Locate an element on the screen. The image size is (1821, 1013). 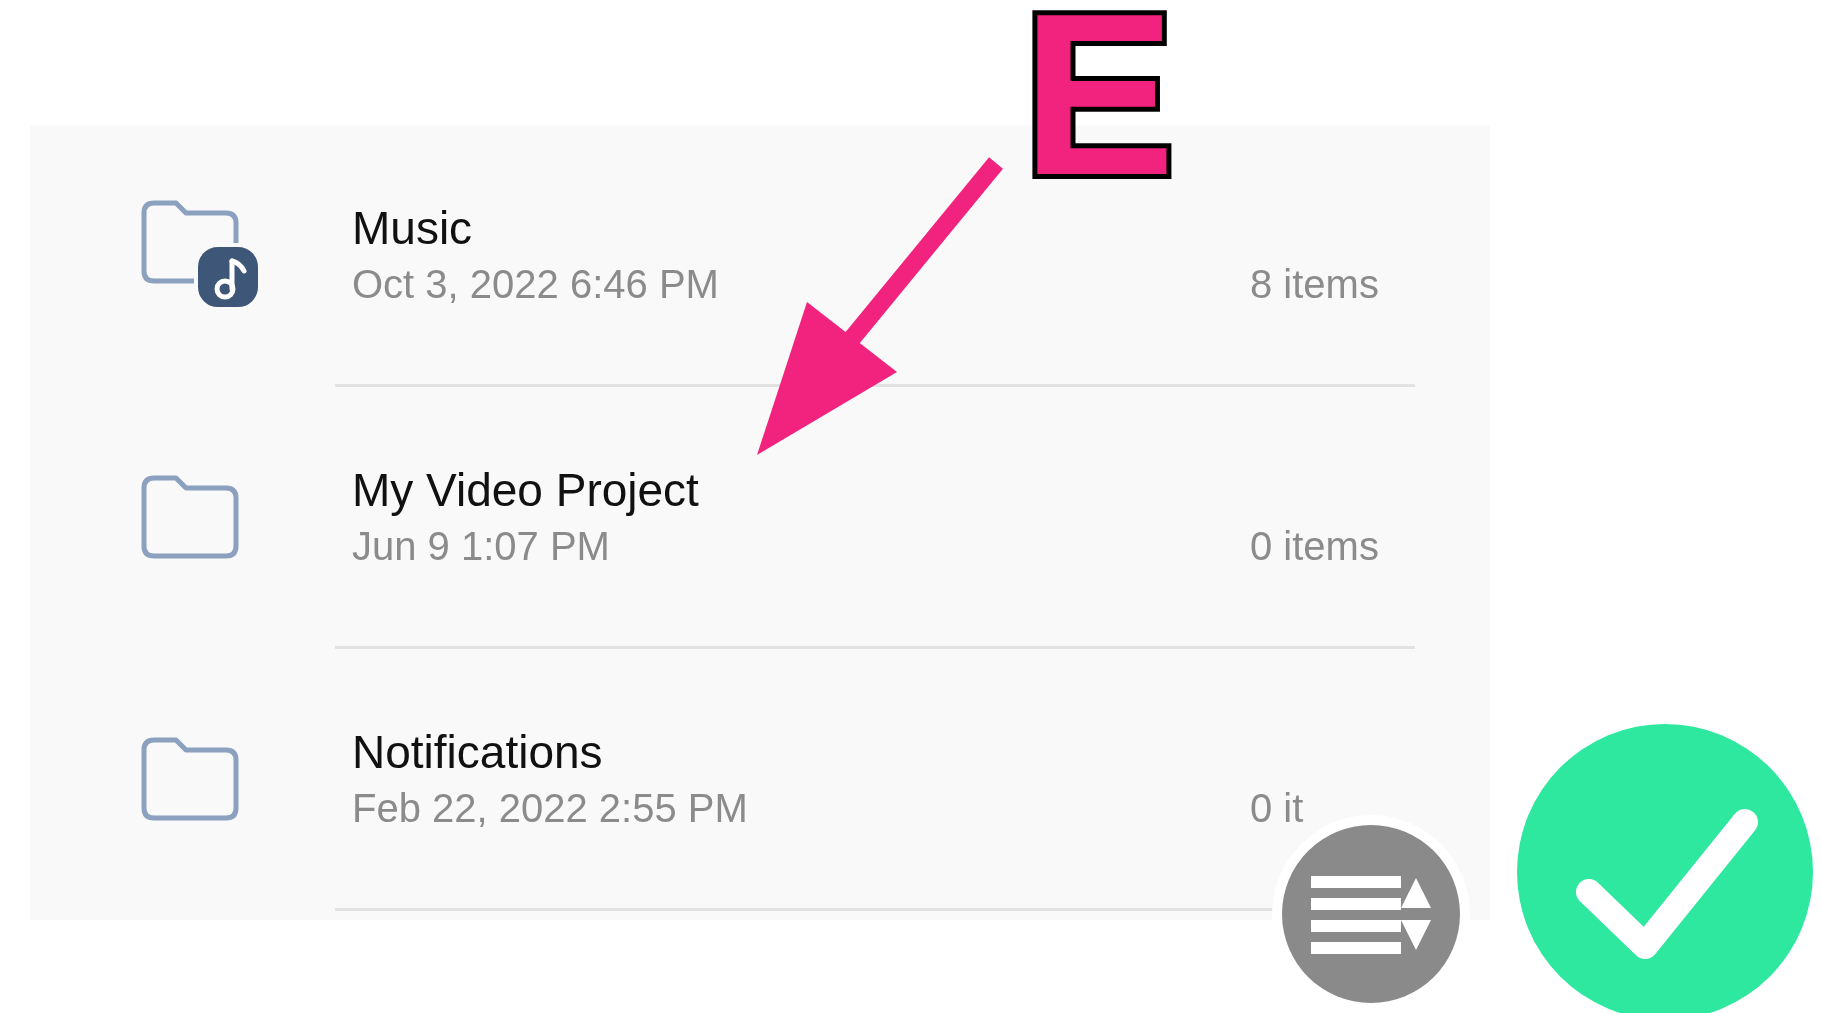
item-count: 0 items is located at coordinates (1315, 547).